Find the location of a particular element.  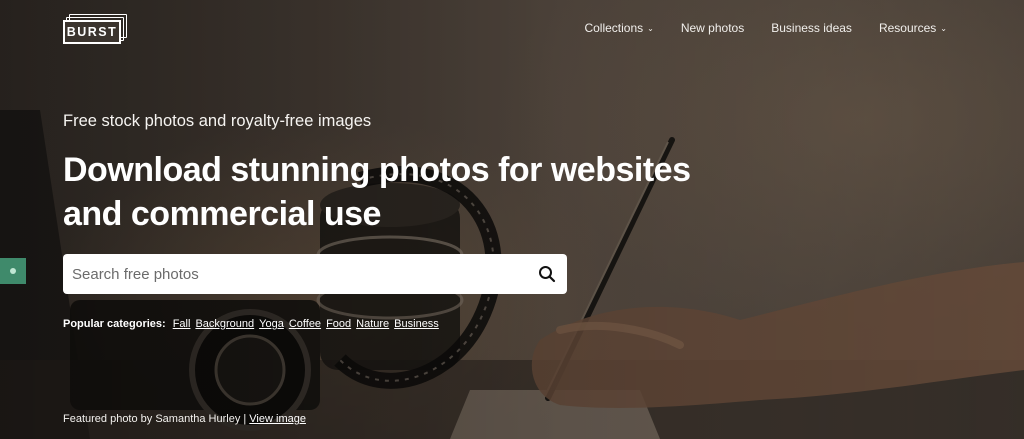

hero-headline-line1: Download stunning photos for websites is located at coordinates (377, 170).